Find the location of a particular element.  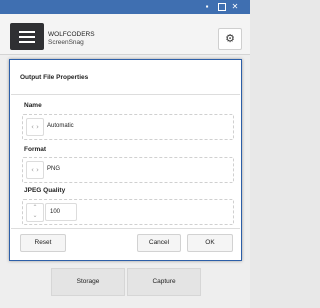

chevron-down-icon: ⌄ is located at coordinates (35, 216).